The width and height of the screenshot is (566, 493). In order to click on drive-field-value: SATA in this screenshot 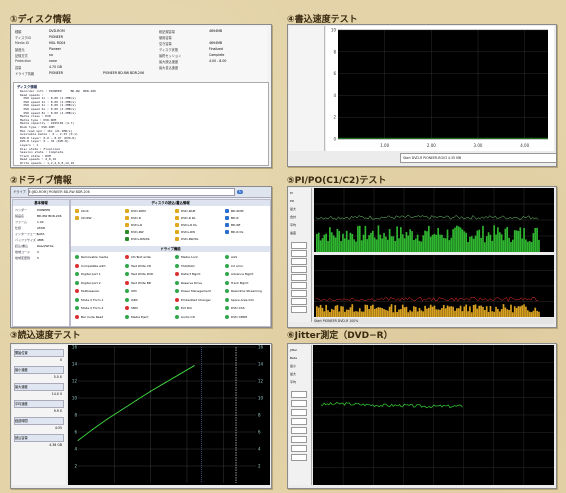, I will do `click(41, 234)`.